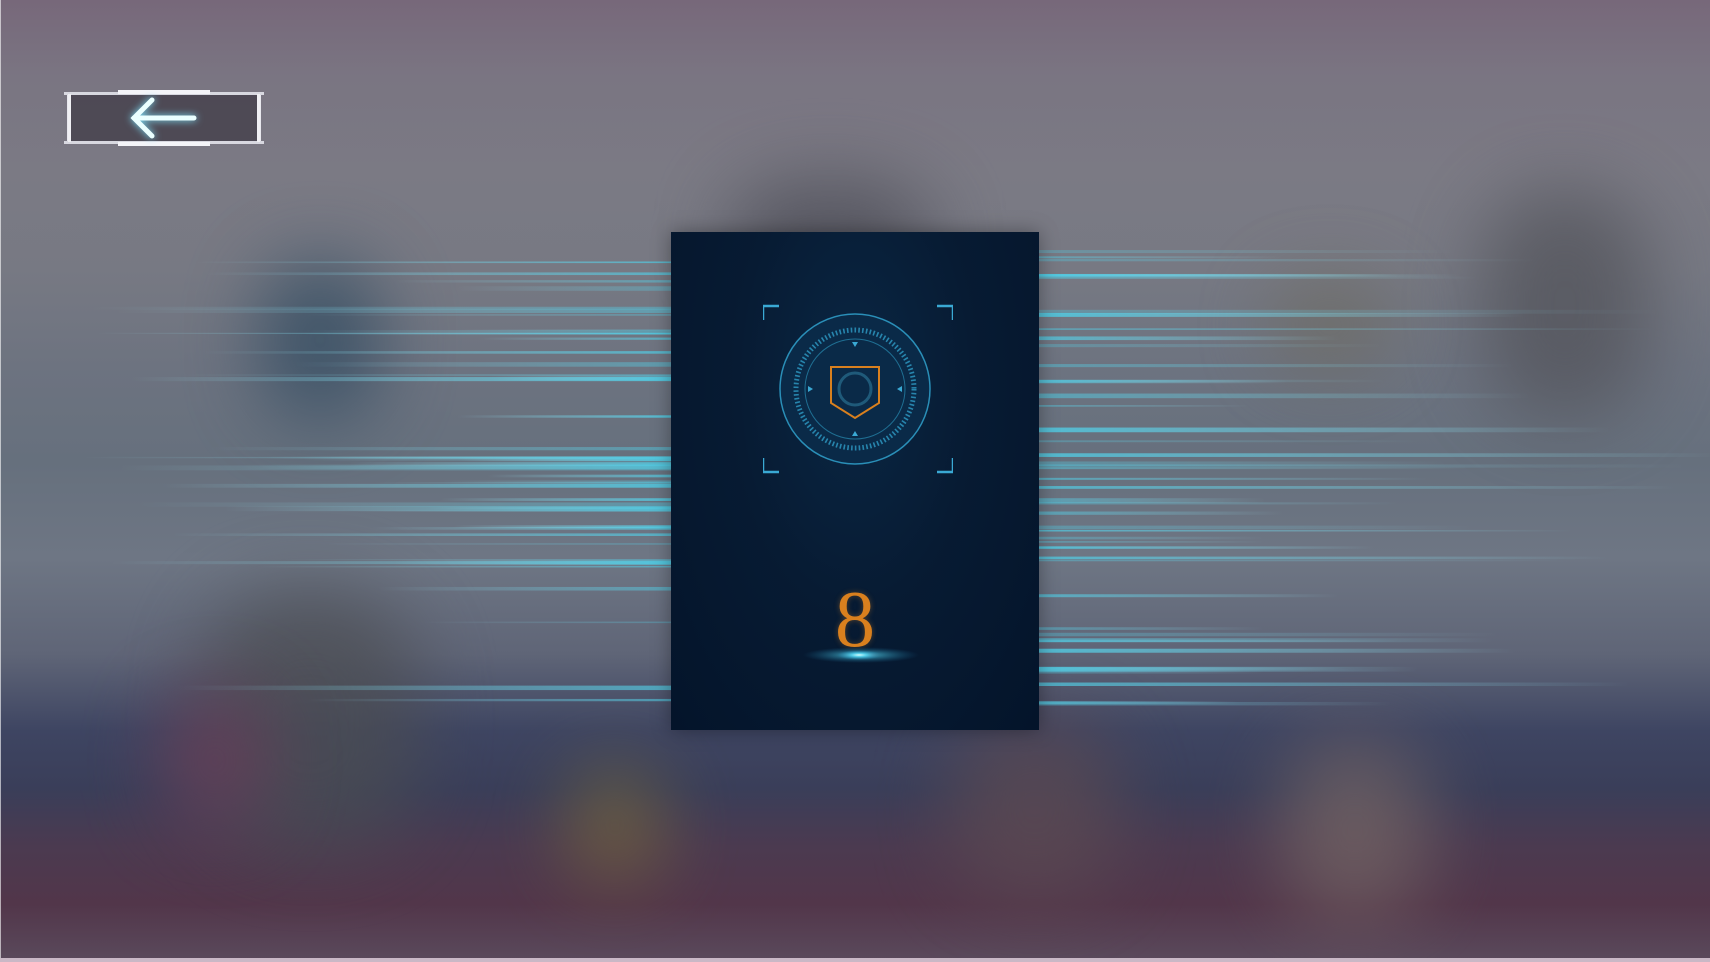 This screenshot has height=962, width=1710. I want to click on level-card: 8, so click(855, 481).